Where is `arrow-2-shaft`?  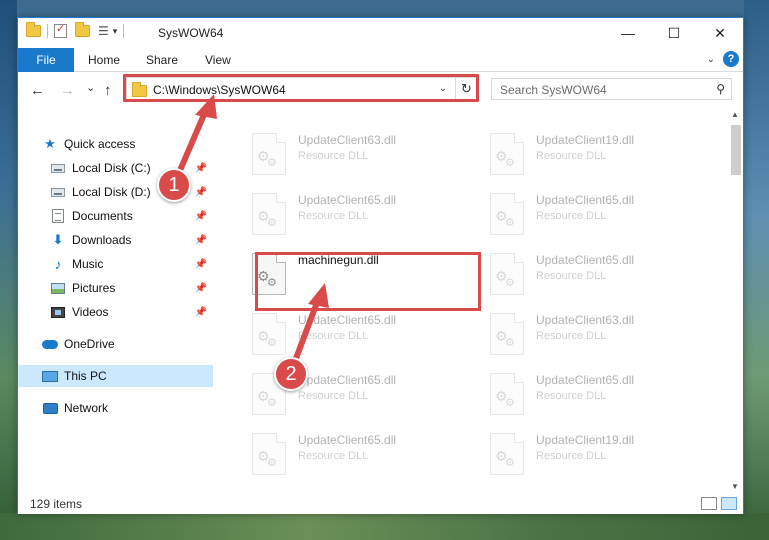 arrow-2-shaft is located at coordinates (306, 330).